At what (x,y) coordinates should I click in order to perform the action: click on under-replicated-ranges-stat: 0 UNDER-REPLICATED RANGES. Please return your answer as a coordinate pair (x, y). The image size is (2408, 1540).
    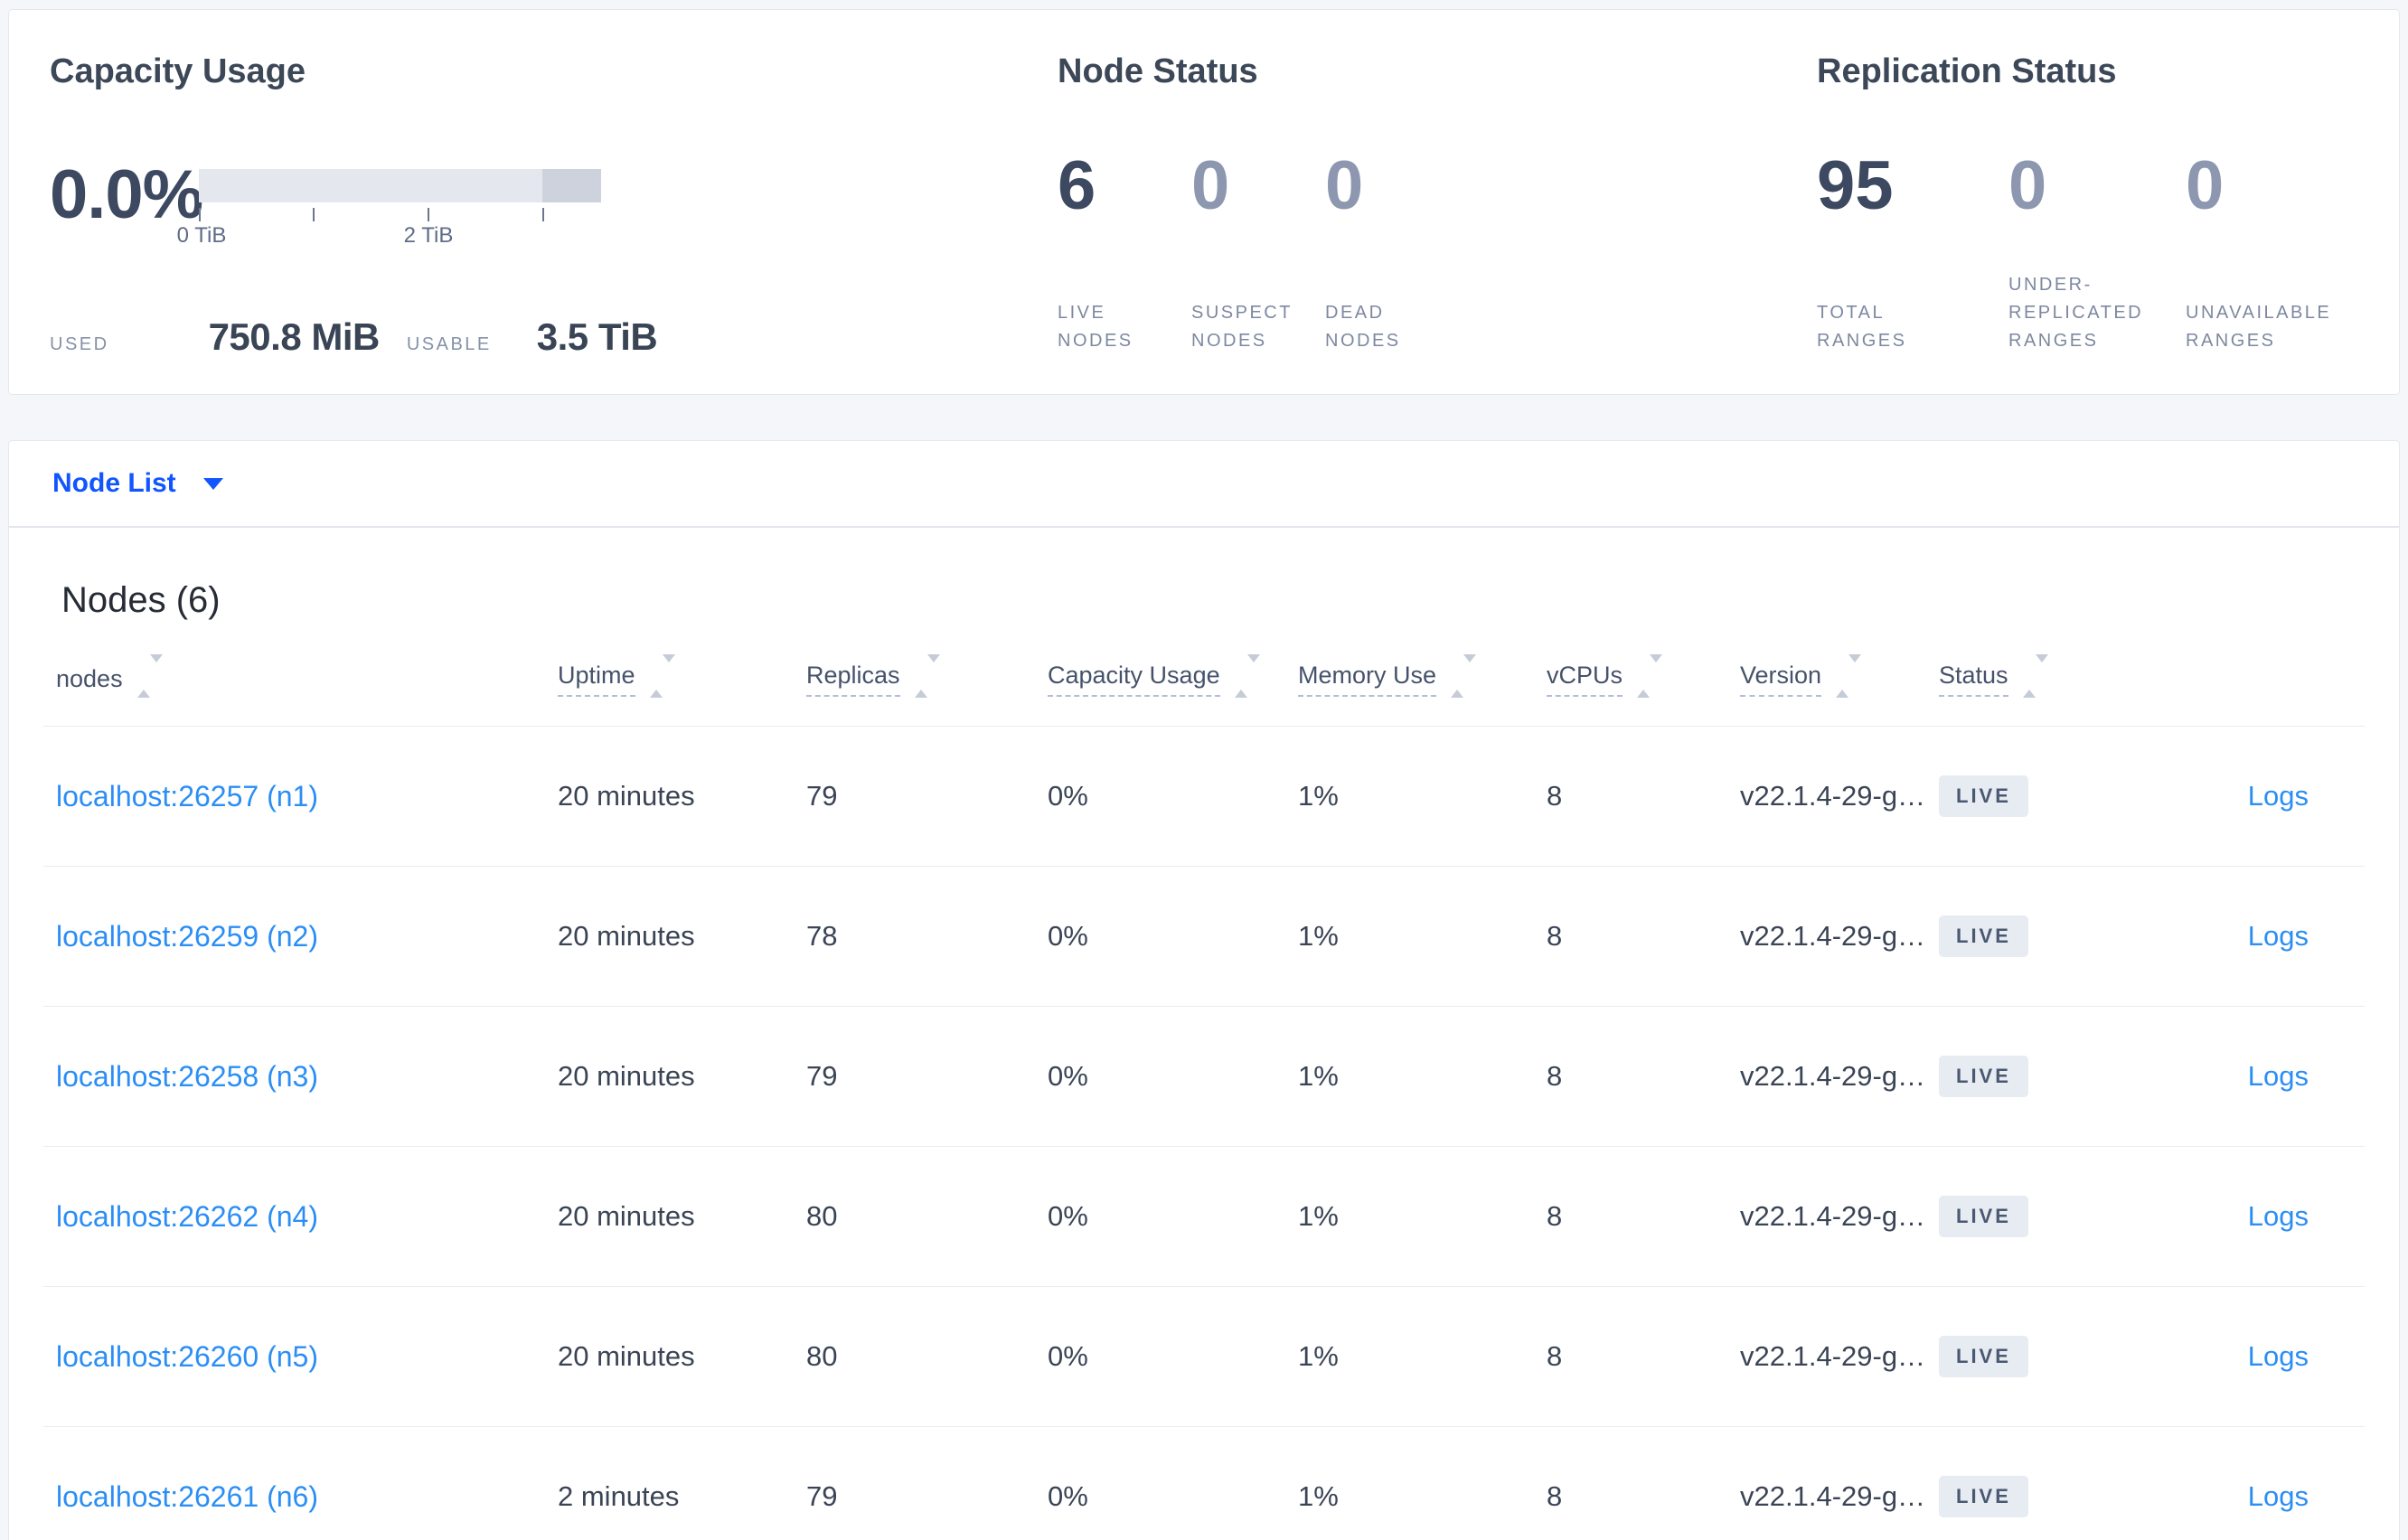
    Looking at the image, I should click on (2097, 250).